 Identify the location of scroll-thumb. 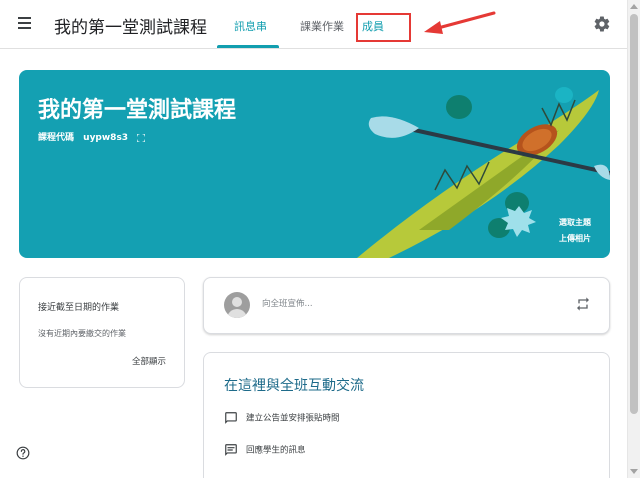
(634, 214).